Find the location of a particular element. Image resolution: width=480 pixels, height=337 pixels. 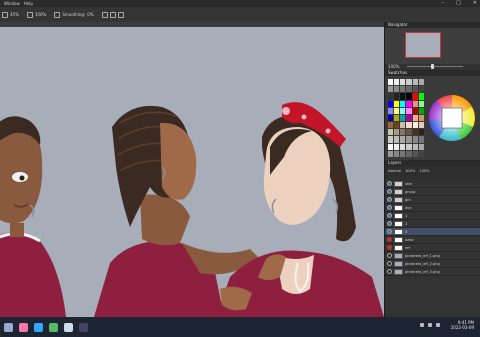

zoom-b-value: 100% is located at coordinates (40, 14).